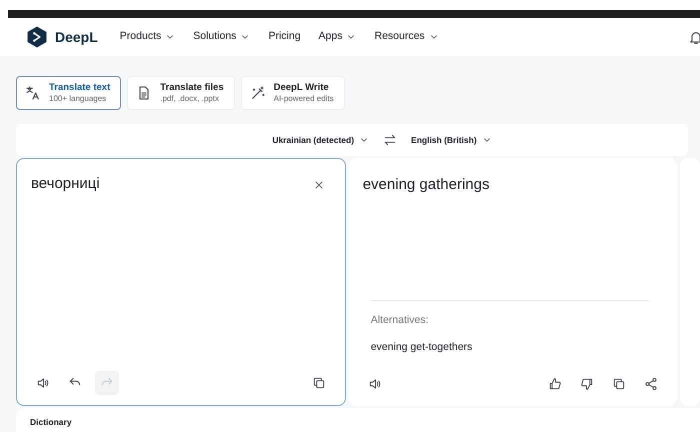 This screenshot has height=432, width=700. Describe the element at coordinates (148, 37) in the screenshot. I see `nav-link: Products` at that location.